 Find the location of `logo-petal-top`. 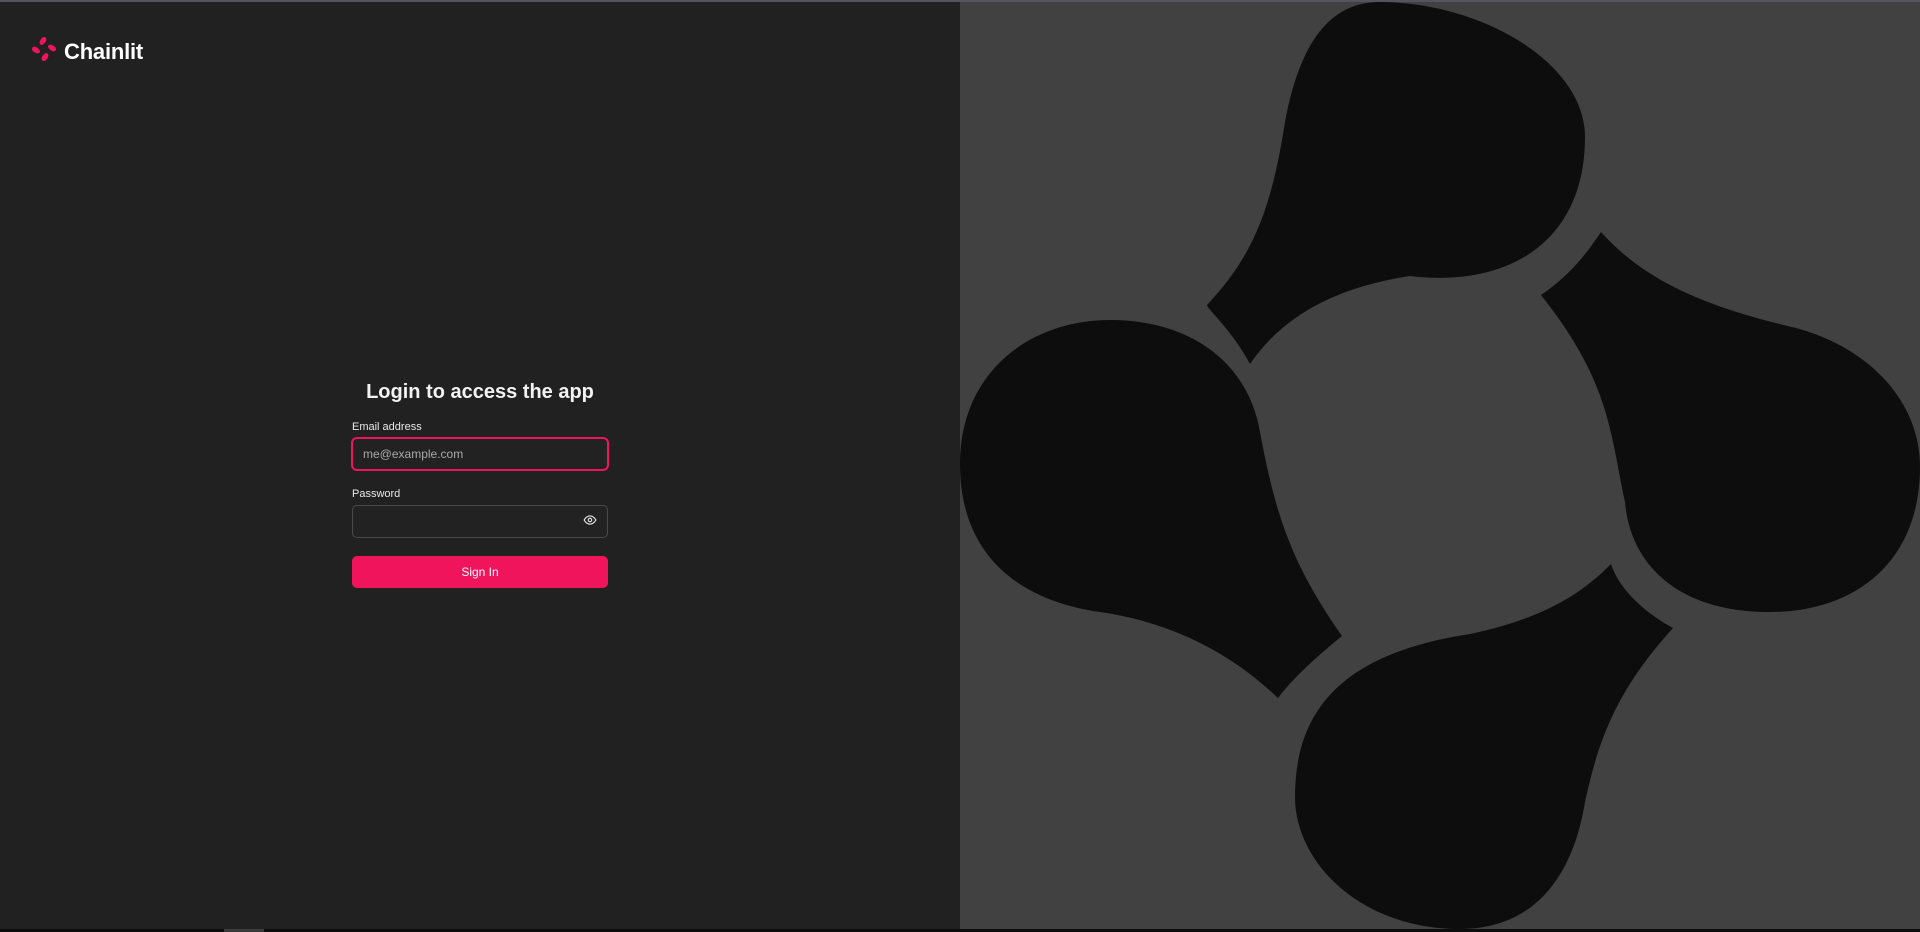

logo-petal-top is located at coordinates (1396, 183).